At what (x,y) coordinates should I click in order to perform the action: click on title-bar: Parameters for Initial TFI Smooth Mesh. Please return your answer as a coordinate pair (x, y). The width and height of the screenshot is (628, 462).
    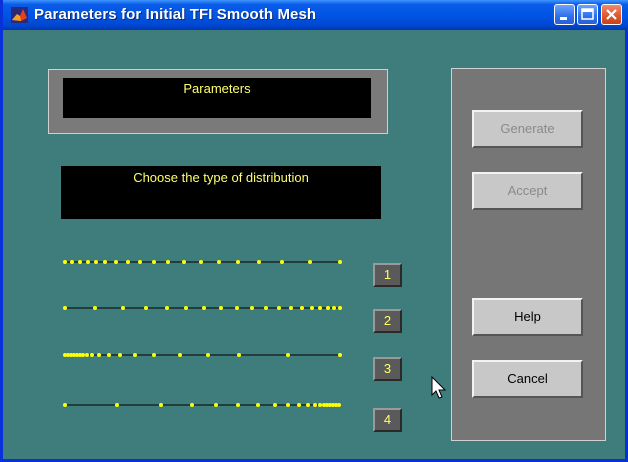
    Looking at the image, I should click on (315, 15).